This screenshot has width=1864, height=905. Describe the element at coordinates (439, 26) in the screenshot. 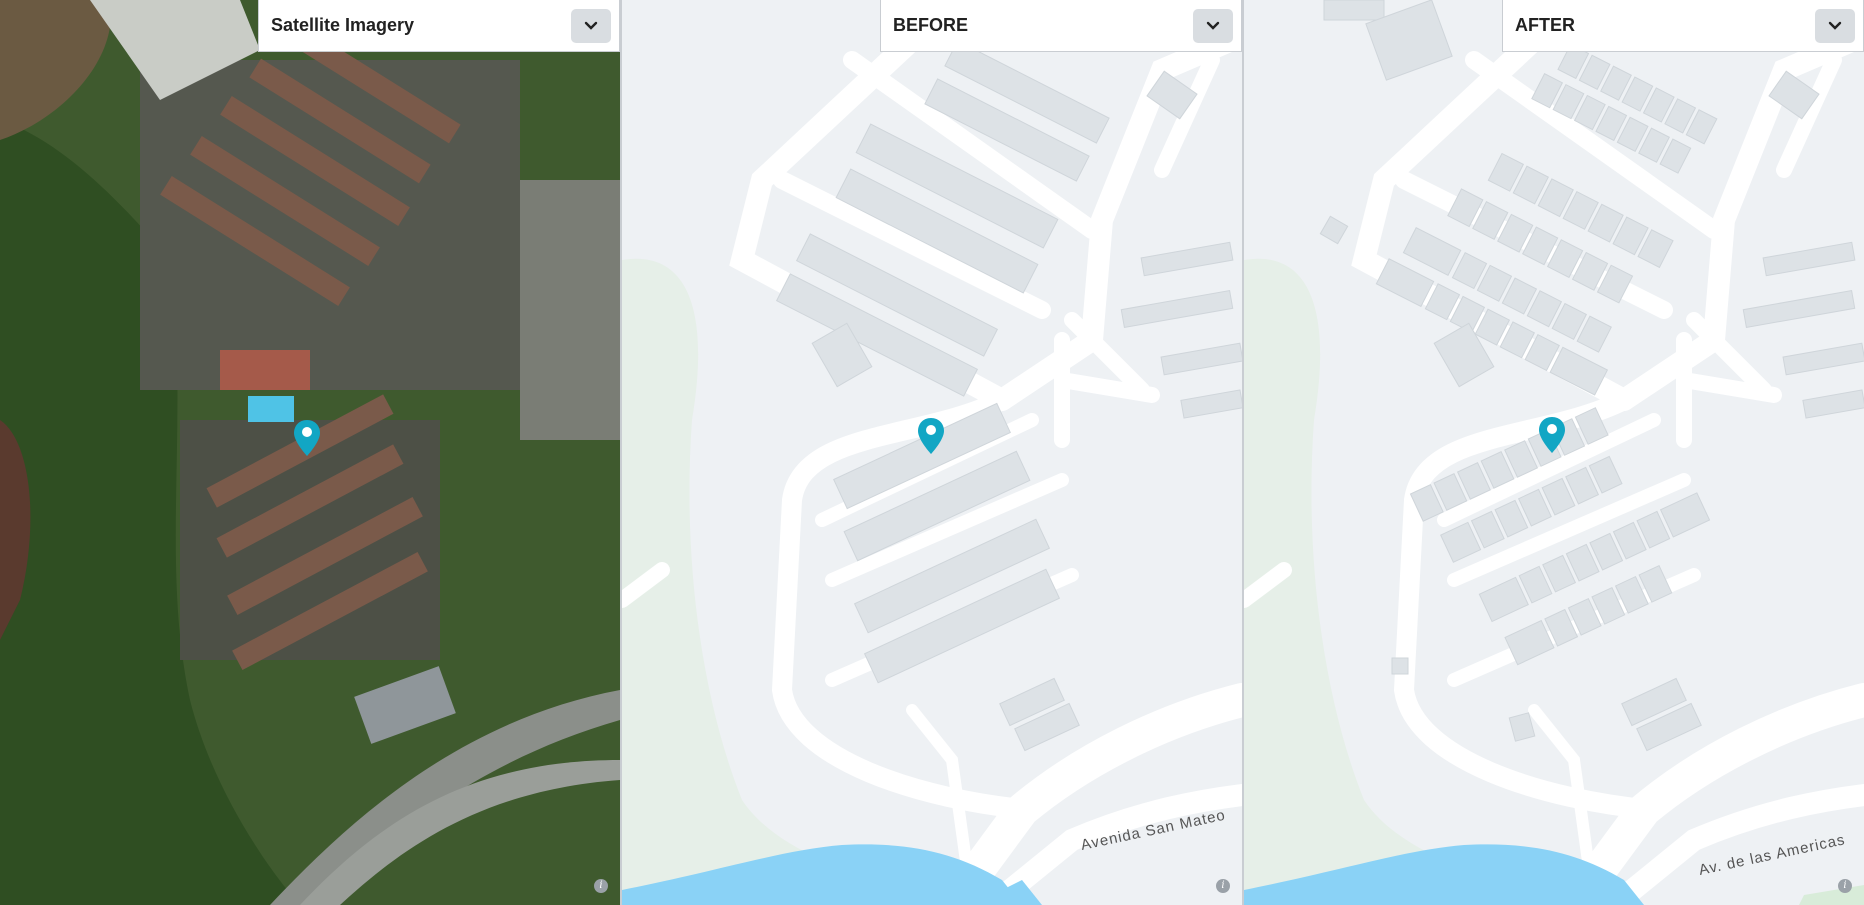

I see `panel-header: Satellite Imagery` at that location.